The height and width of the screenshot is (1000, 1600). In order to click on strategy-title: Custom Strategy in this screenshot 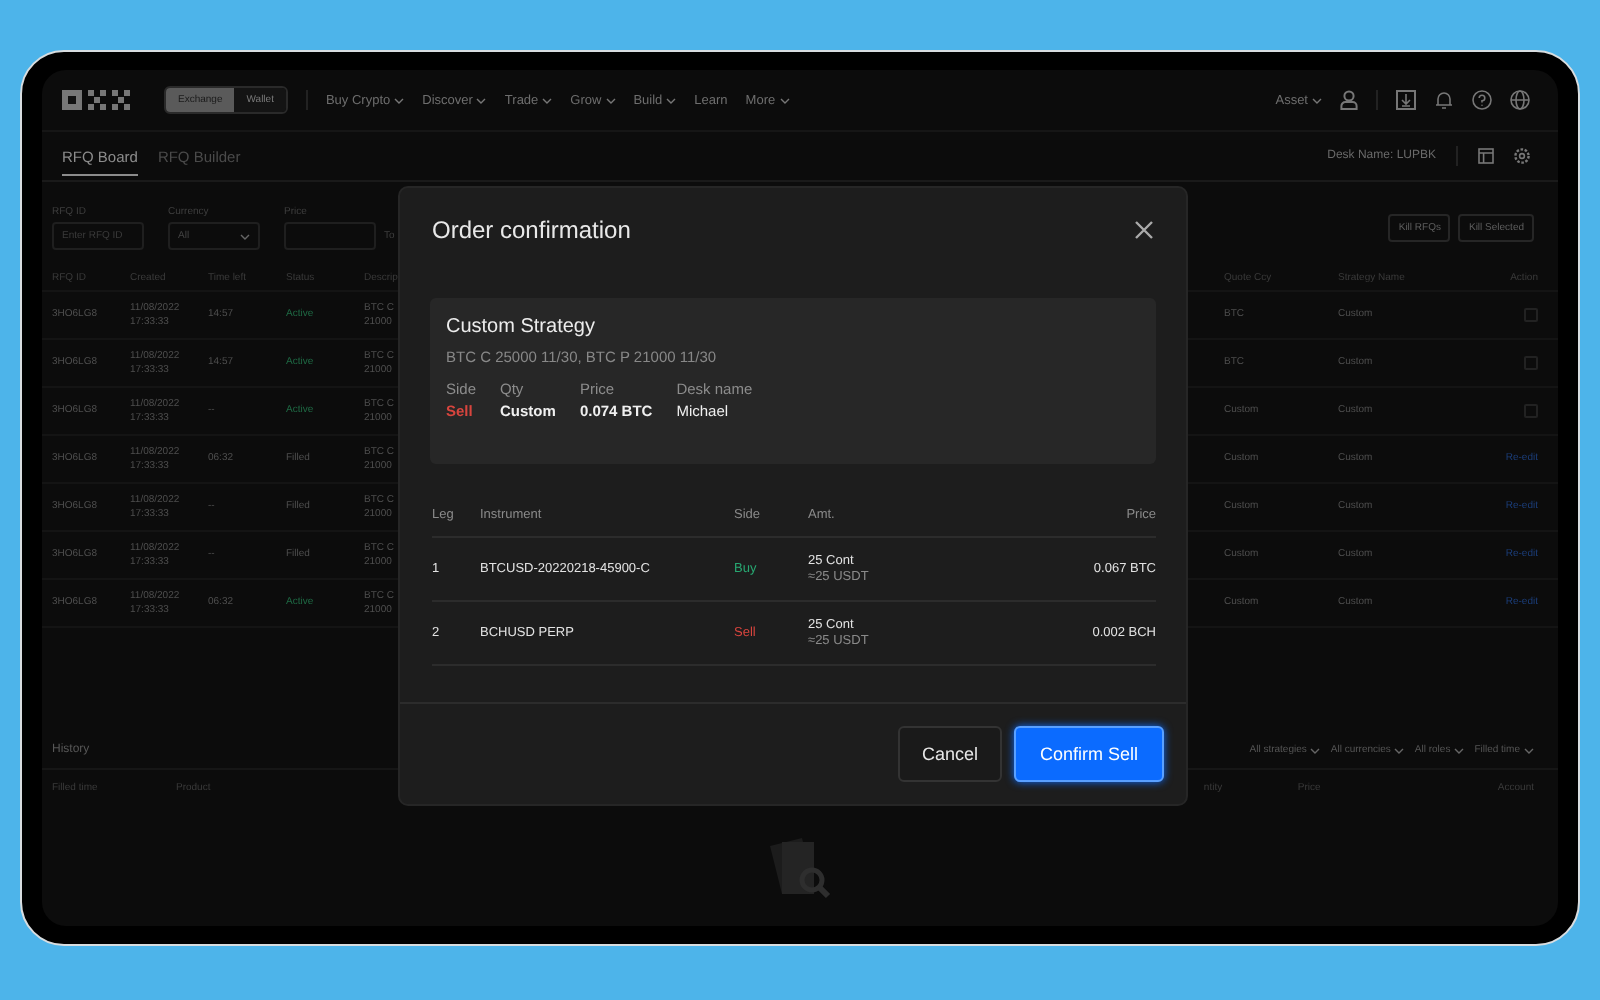, I will do `click(521, 327)`.